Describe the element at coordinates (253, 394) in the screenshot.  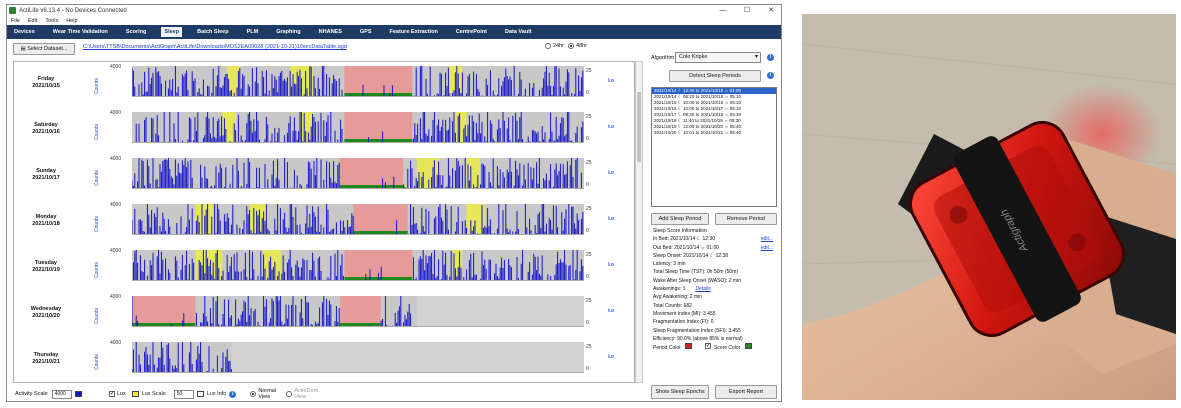
I see `normal-view-radio` at that location.